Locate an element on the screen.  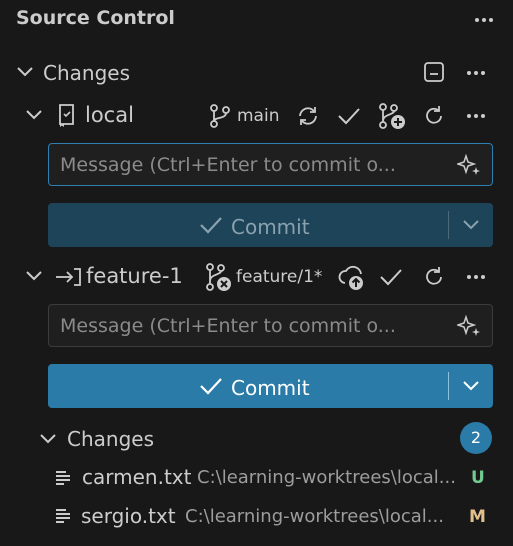
panel-title: Source Control is located at coordinates (95, 18).